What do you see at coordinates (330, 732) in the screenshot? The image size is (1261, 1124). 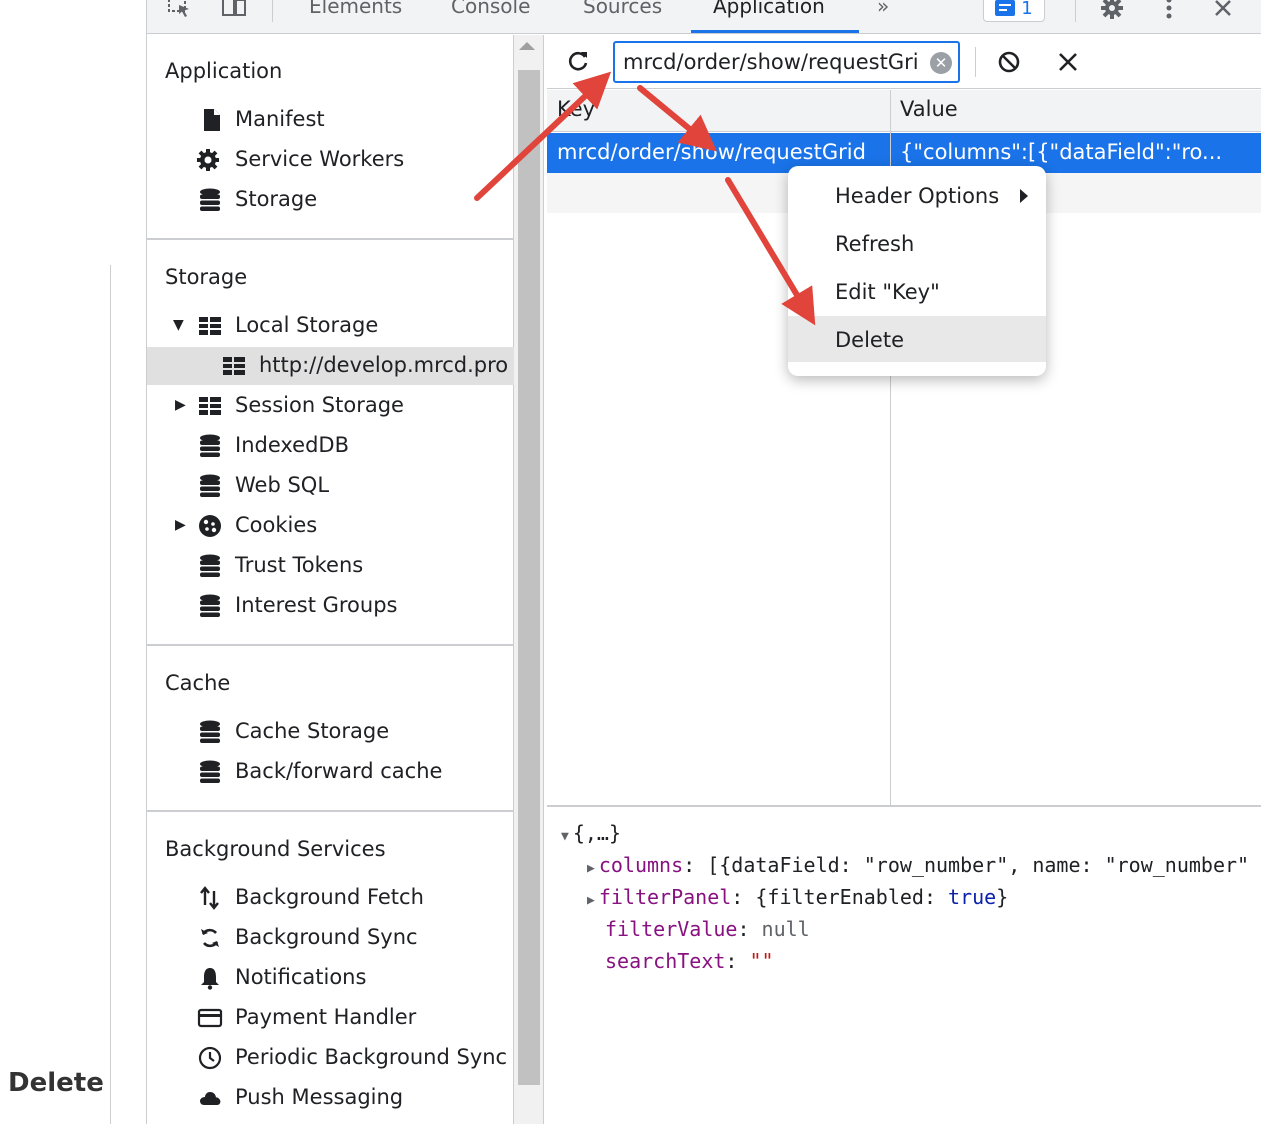 I see `sidebar-item-cache-storage: Cache Storage` at bounding box center [330, 732].